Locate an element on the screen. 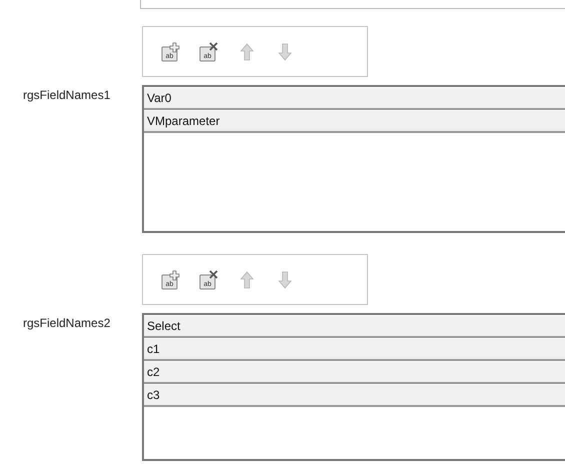  list-item-field: VMparameter is located at coordinates (354, 122).